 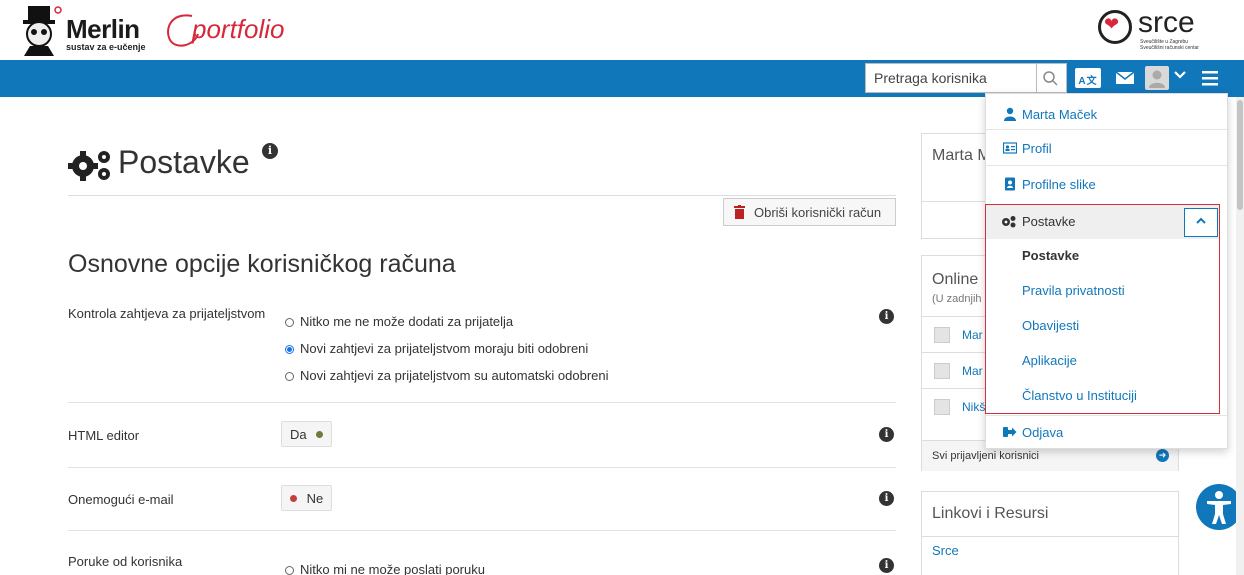 I want to click on toggle-off-indicator-icon, so click(x=293, y=498).